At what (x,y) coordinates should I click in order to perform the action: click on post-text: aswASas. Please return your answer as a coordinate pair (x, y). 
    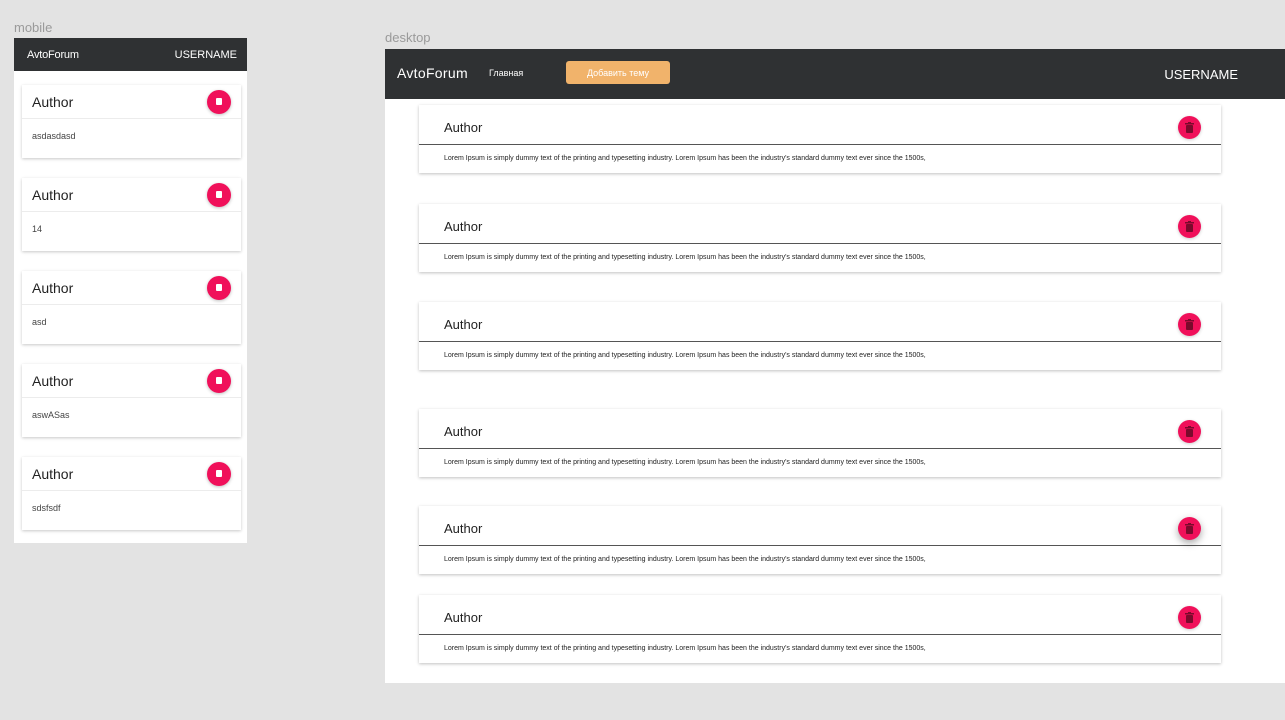
    Looking at the image, I should click on (51, 415).